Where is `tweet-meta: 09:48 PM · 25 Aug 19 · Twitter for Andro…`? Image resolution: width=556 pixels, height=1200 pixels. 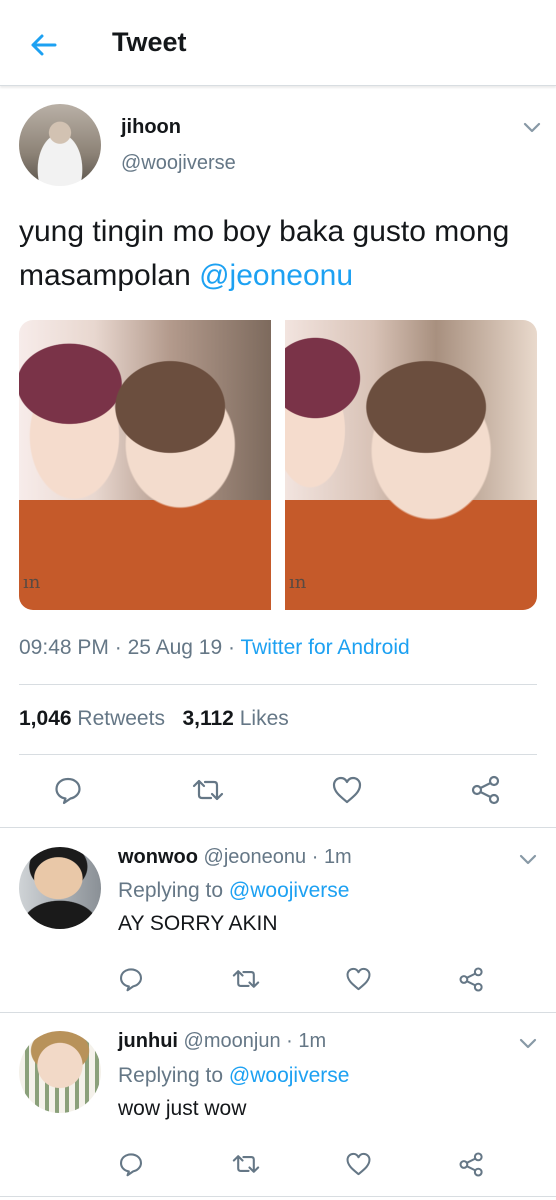
tweet-meta: 09:48 PM · 25 Aug 19 · Twitter for Andro… is located at coordinates (214, 648).